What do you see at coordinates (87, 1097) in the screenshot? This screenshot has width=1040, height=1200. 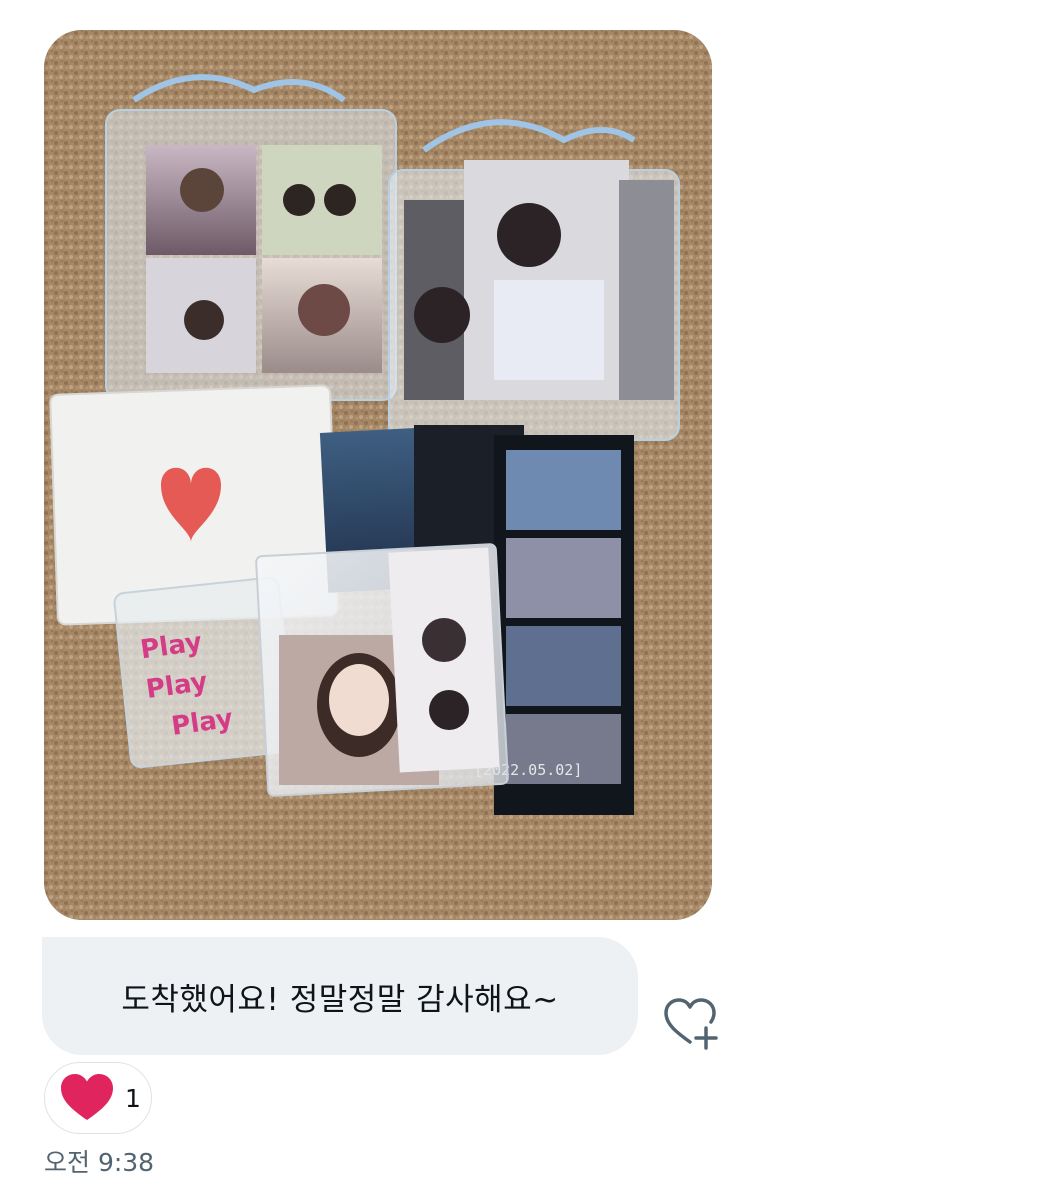 I see `heart-icon` at bounding box center [87, 1097].